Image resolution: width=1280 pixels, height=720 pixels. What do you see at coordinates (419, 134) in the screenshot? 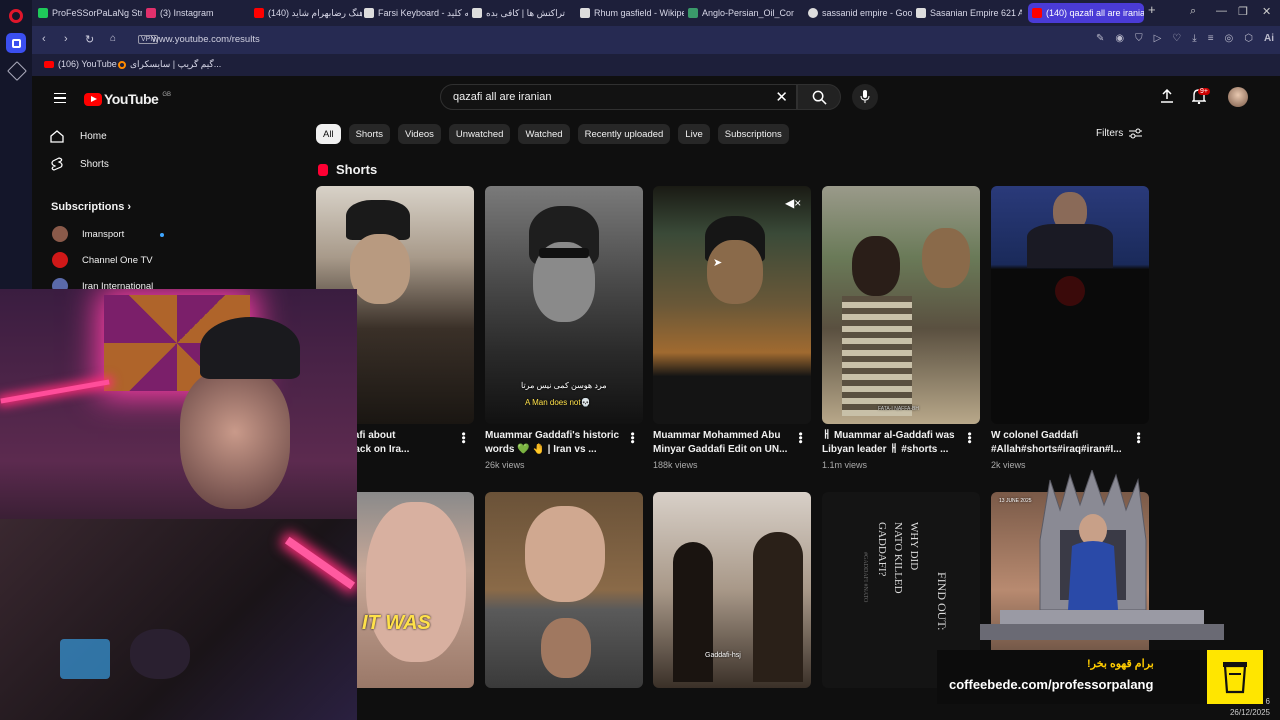
I see `chip-videos: Videos` at bounding box center [419, 134].